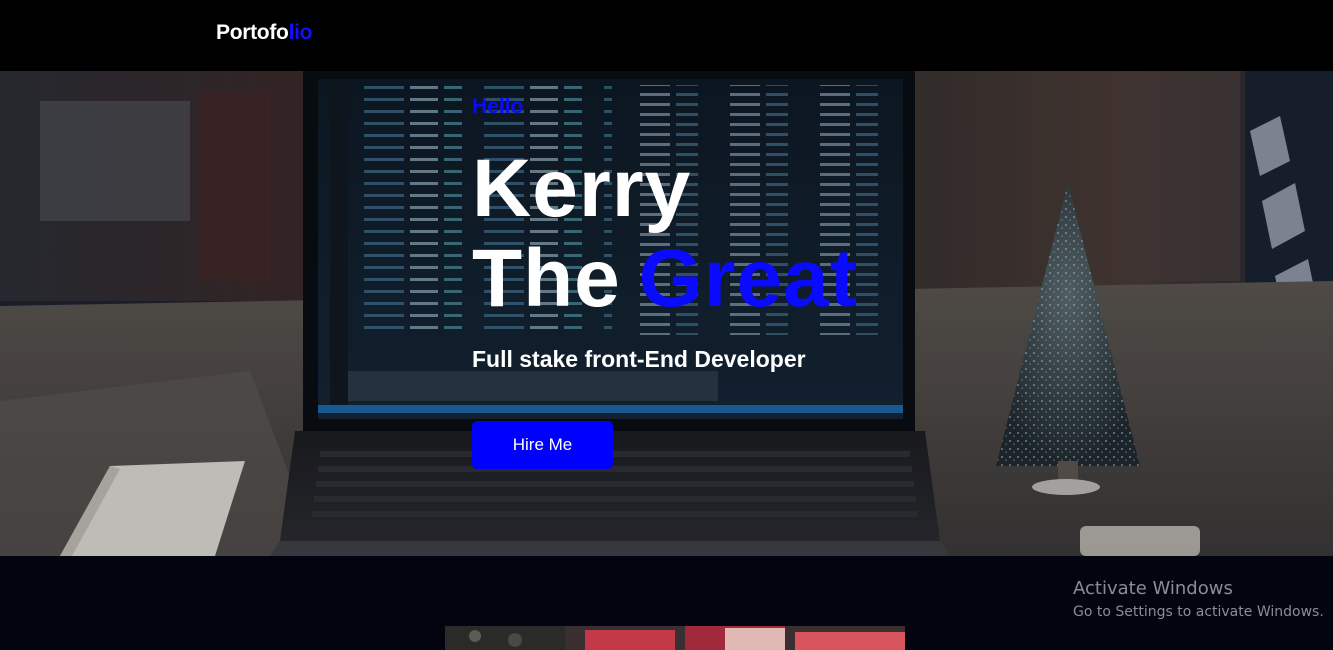  What do you see at coordinates (1198, 612) in the screenshot?
I see `watermark-subtitle: Go to Settings to activate Windows.` at bounding box center [1198, 612].